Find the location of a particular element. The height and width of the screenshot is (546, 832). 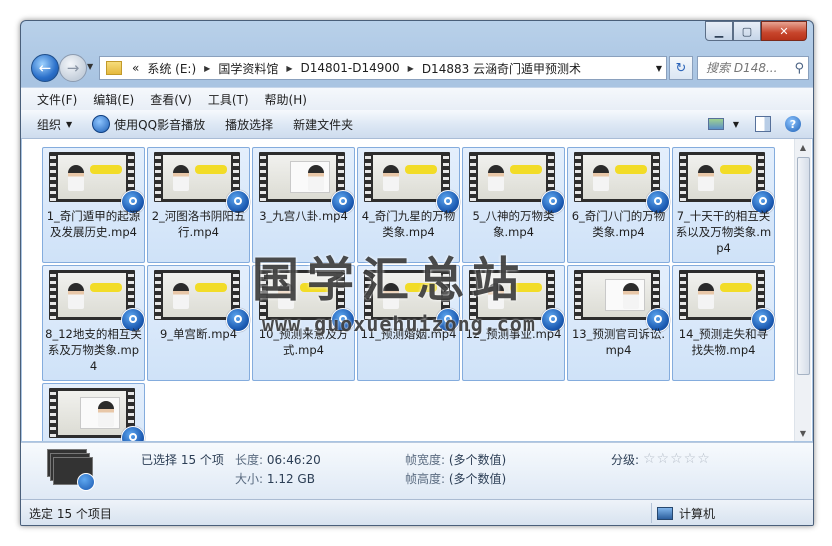

file-name: 9_单宫断.mp4 is located at coordinates (198, 334).